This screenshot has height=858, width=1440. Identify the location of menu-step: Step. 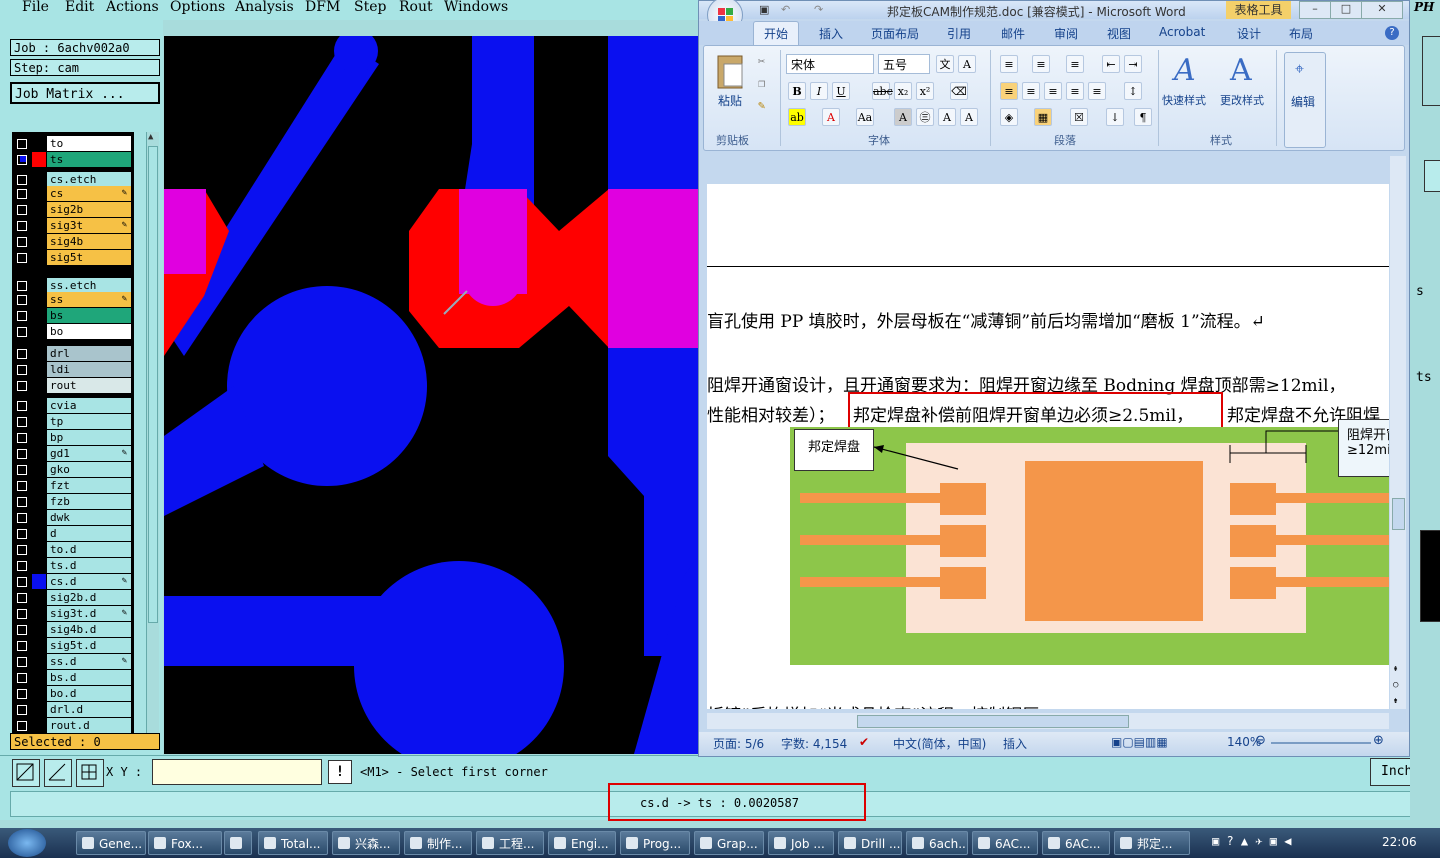
(370, 7).